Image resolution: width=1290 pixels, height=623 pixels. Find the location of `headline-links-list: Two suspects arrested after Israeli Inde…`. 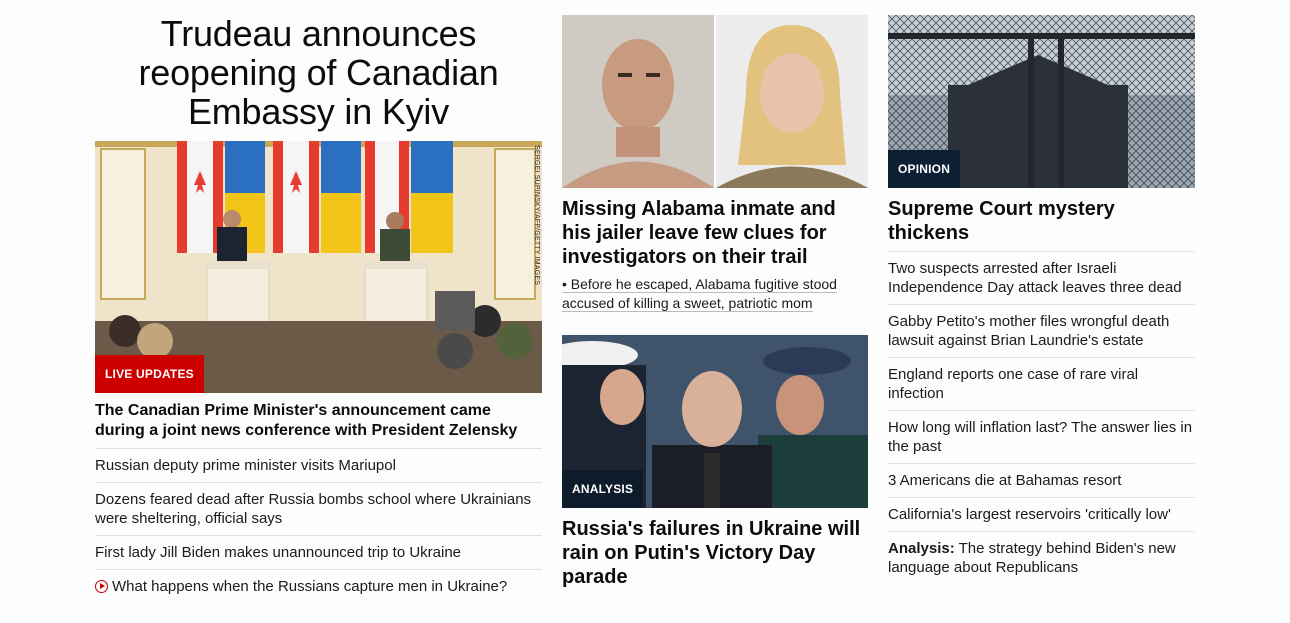

headline-links-list: Two suspects arrested after Israeli Inde… is located at coordinates (1041, 417).